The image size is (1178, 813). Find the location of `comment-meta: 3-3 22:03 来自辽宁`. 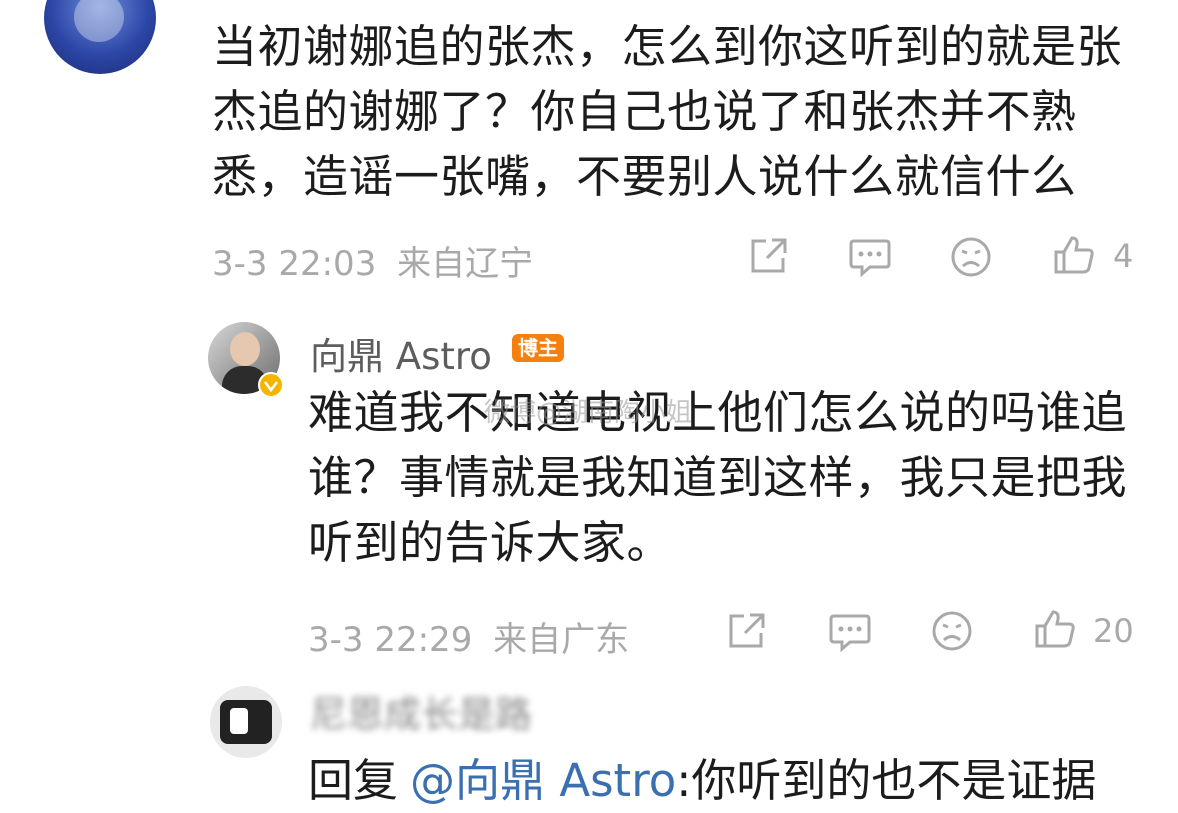

comment-meta: 3-3 22:03 来自辽宁 is located at coordinates (372, 260).